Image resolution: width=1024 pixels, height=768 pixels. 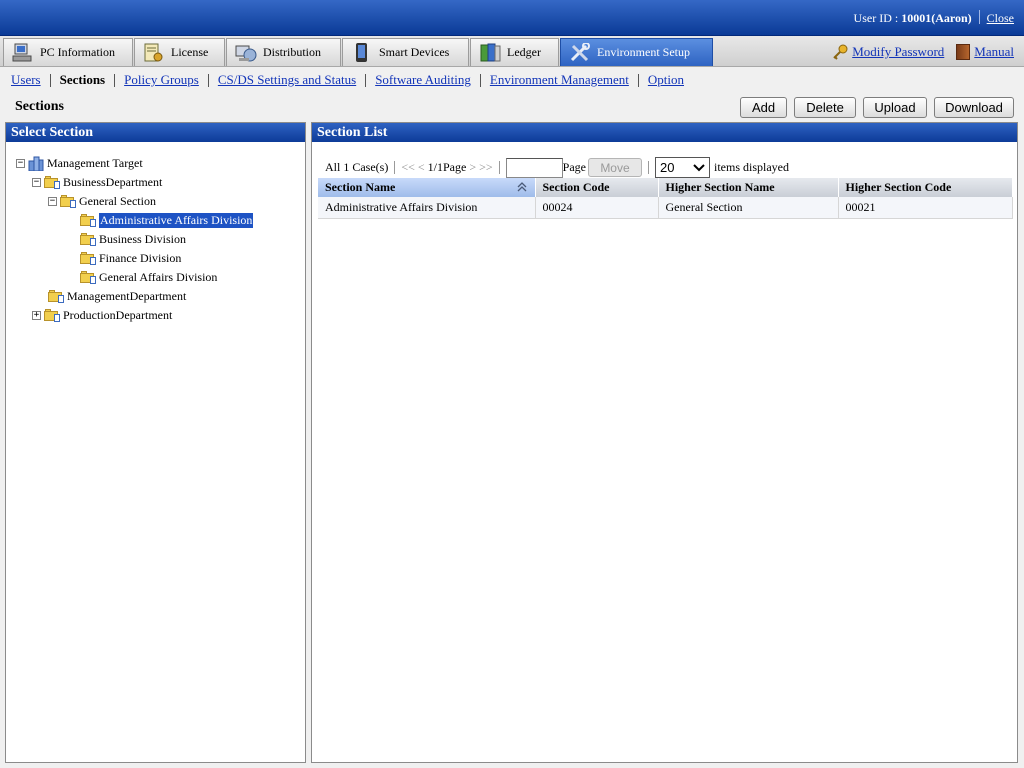 What do you see at coordinates (143, 239) in the screenshot?
I see `tree-node-label: Business Division` at bounding box center [143, 239].